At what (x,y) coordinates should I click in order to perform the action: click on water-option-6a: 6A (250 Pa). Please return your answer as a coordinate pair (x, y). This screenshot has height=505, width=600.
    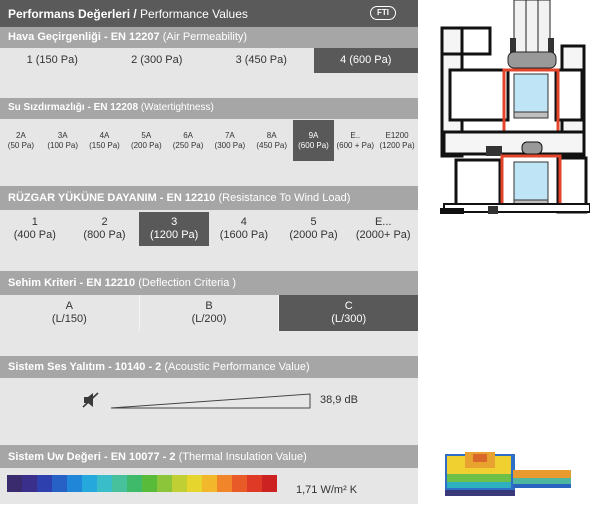
    Looking at the image, I should click on (188, 140).